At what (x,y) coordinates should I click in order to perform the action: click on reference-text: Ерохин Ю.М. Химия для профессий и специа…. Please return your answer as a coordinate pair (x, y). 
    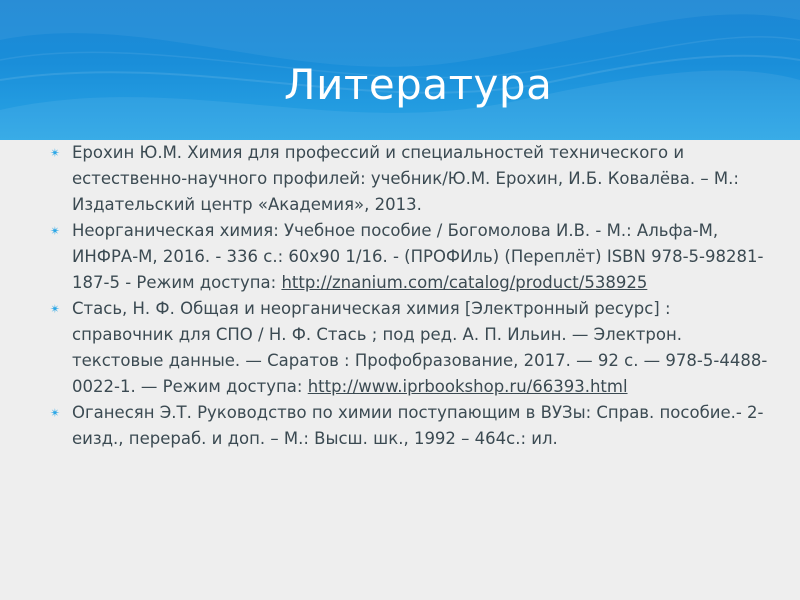
    Looking at the image, I should click on (405, 178).